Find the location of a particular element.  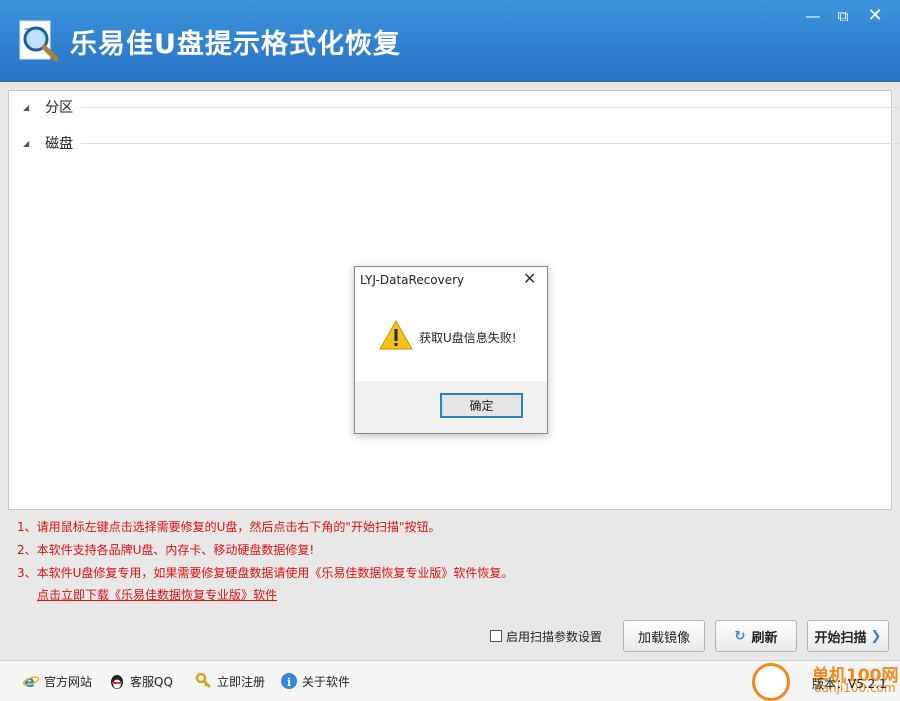

support-qq-link: 客服QQ is located at coordinates (140, 681).